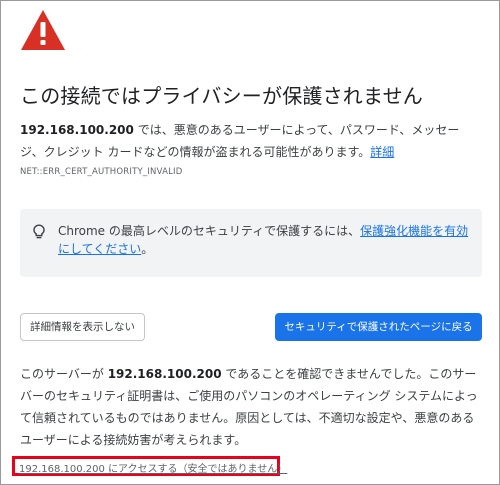  What do you see at coordinates (64, 374) in the screenshot?
I see `explanation-lead: このサーバーが` at bounding box center [64, 374].